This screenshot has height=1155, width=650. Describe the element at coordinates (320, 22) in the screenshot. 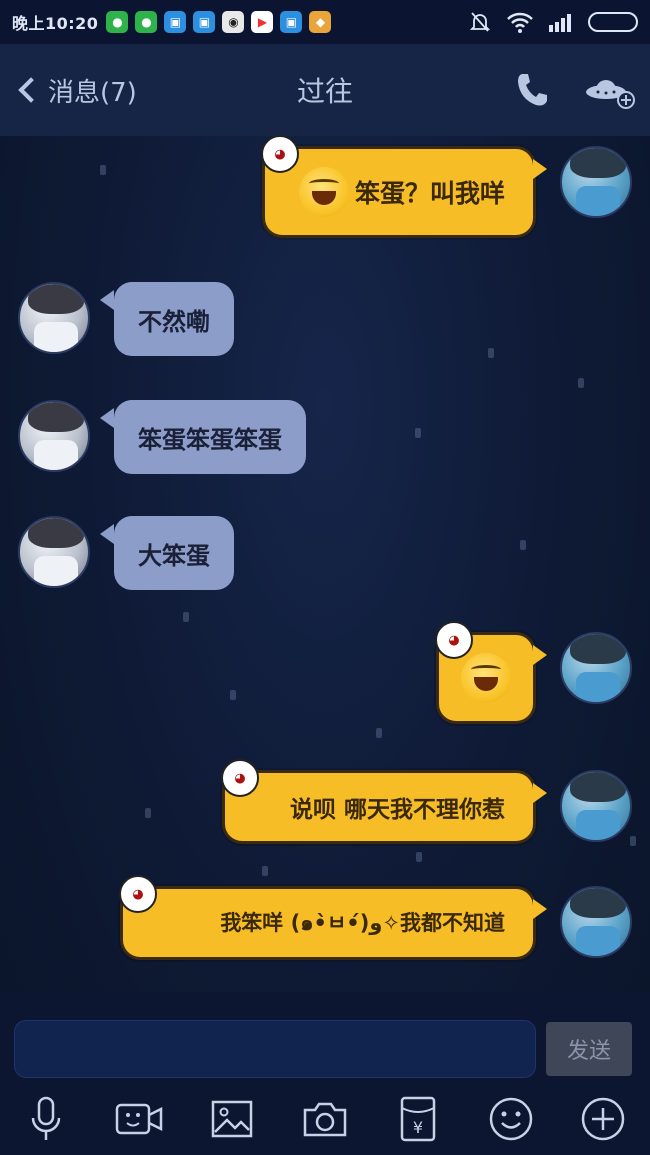

I see `gallery-icon: ◆` at that location.